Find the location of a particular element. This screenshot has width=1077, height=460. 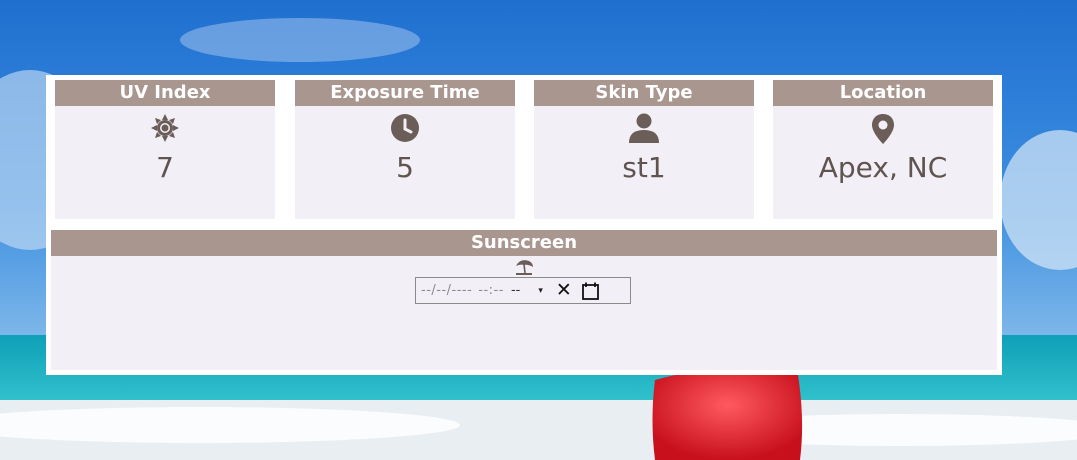

card-header: UV Index is located at coordinates (165, 93).